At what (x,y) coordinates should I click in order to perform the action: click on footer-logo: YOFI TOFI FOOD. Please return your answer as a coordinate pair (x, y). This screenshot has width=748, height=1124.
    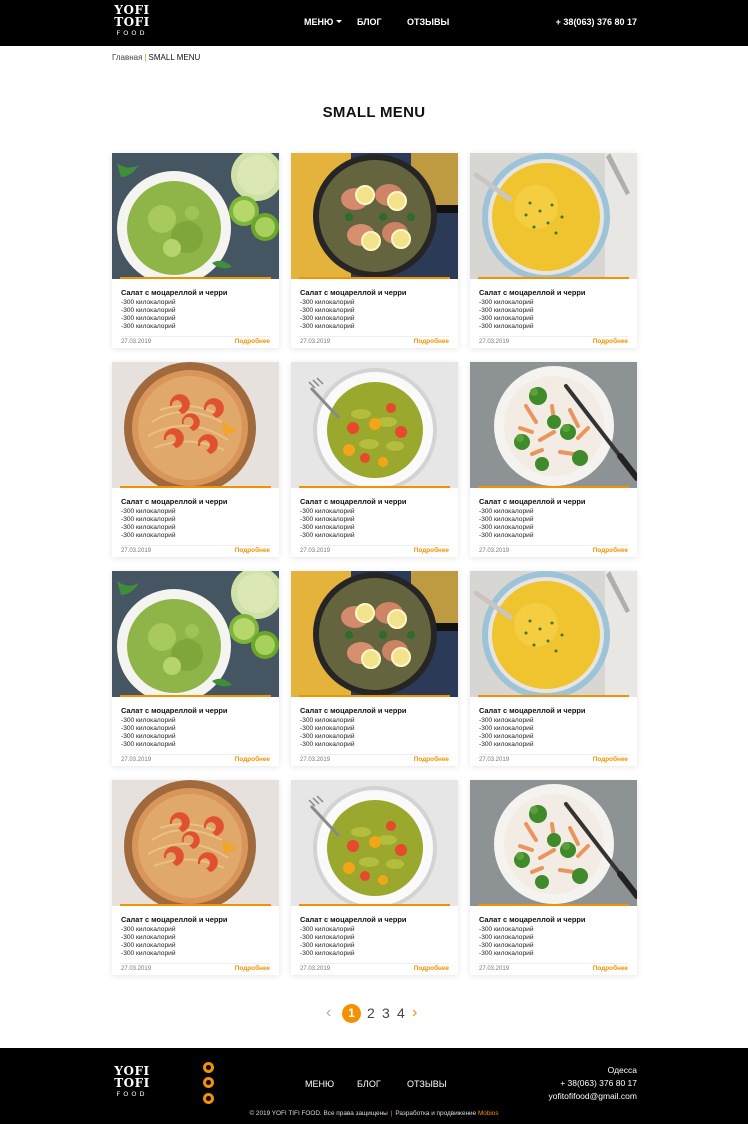
    Looking at the image, I should click on (132, 1082).